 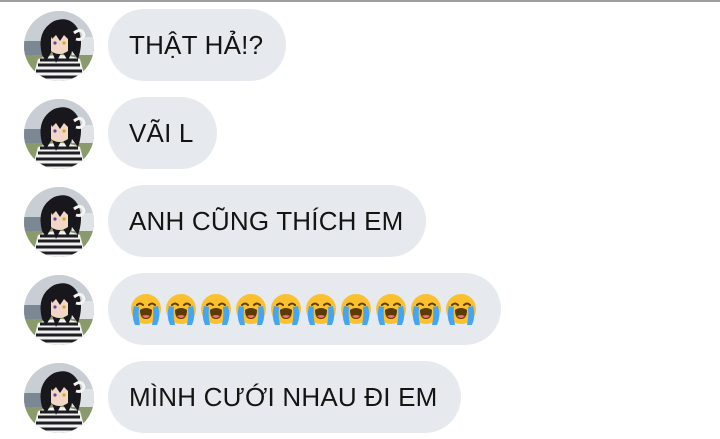 I want to click on message-text: MÌNH CƯỚI NHAU ĐI EM, so click(x=283, y=396).